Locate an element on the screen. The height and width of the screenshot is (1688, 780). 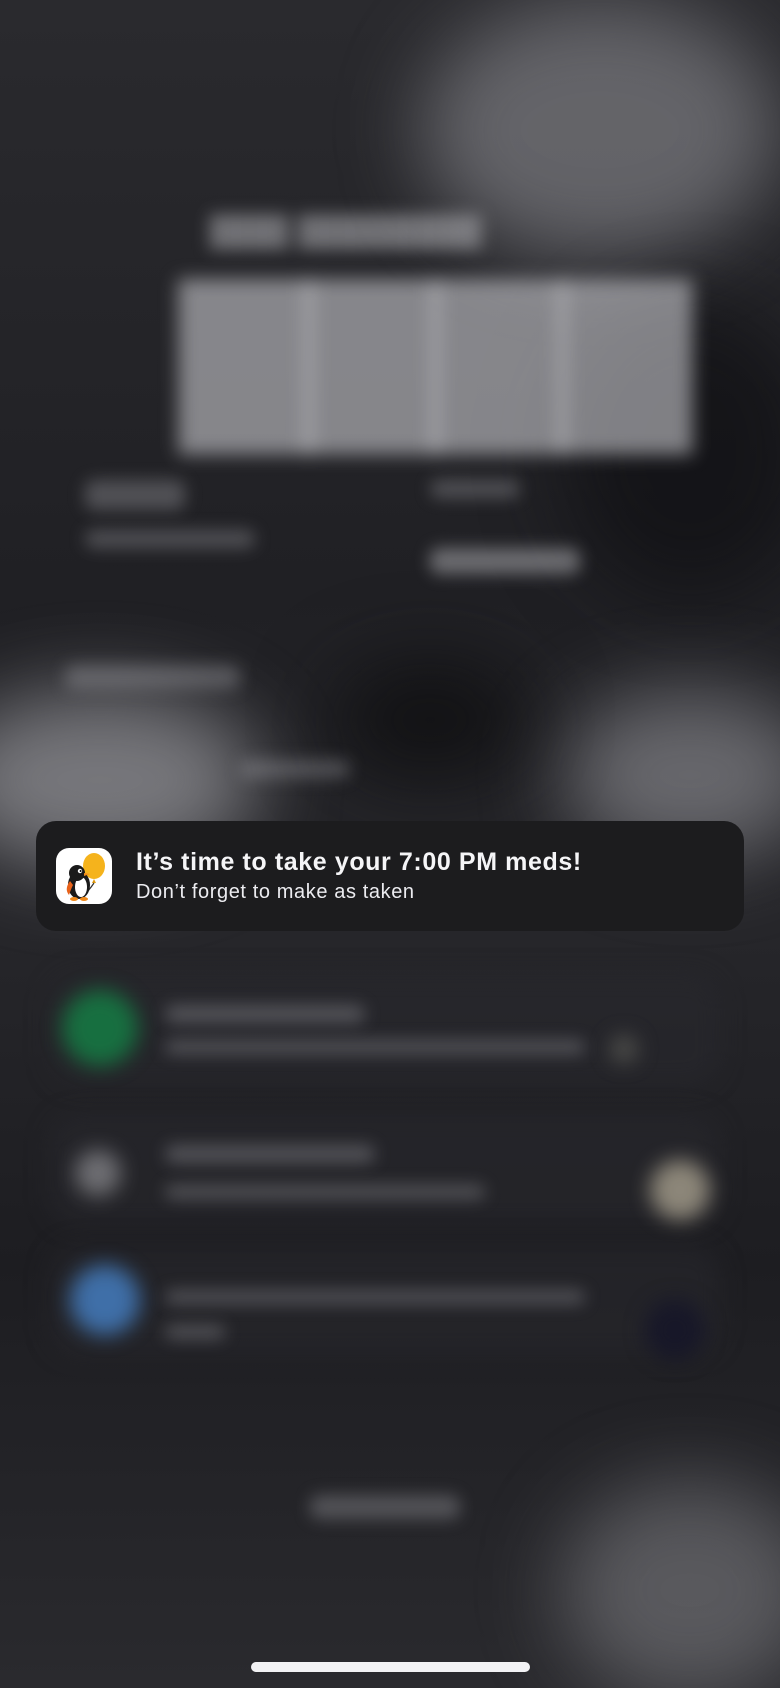
notification-body: Don’t forget to make as taken is located at coordinates (275, 892).